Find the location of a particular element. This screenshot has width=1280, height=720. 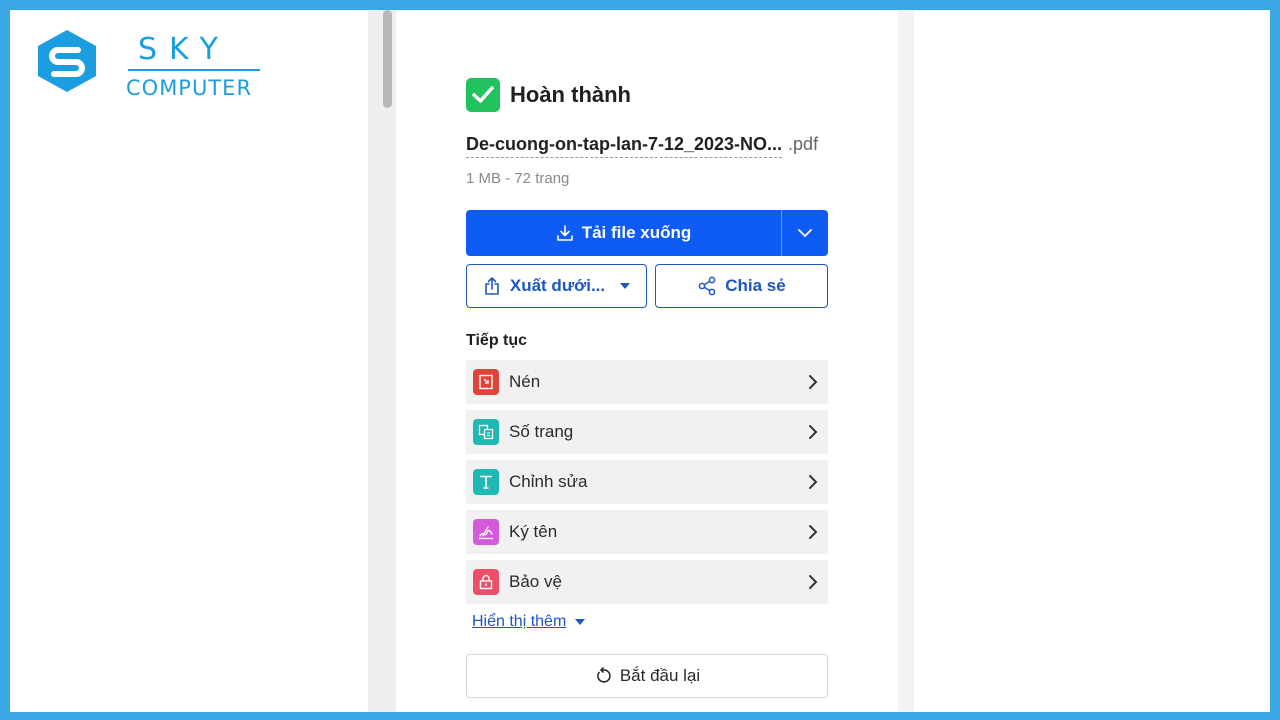

logo-text-sky: SKY is located at coordinates (184, 49).